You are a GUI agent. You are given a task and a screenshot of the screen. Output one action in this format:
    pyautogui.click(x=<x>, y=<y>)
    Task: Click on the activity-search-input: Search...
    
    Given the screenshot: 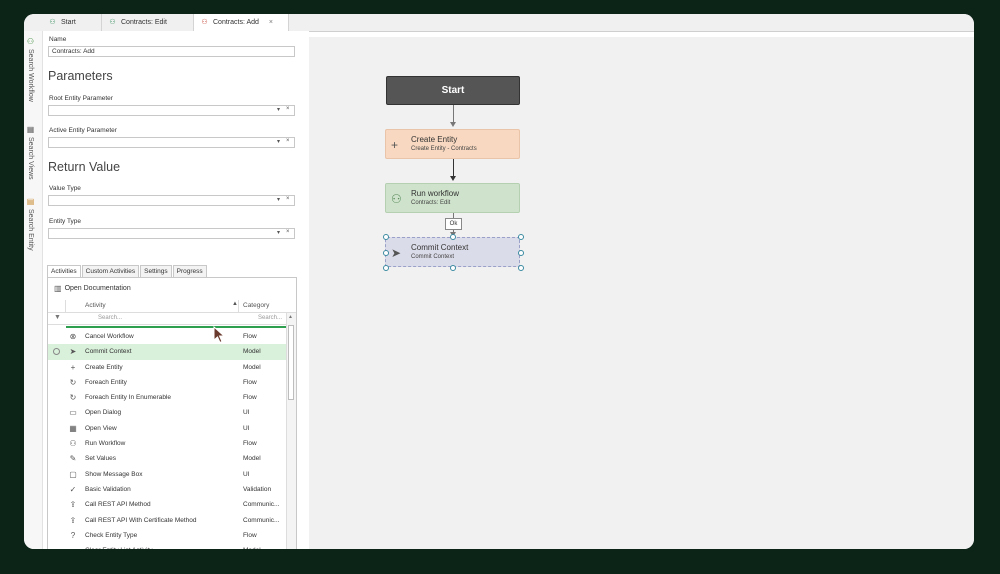 What is the action you would take?
    pyautogui.click(x=110, y=318)
    